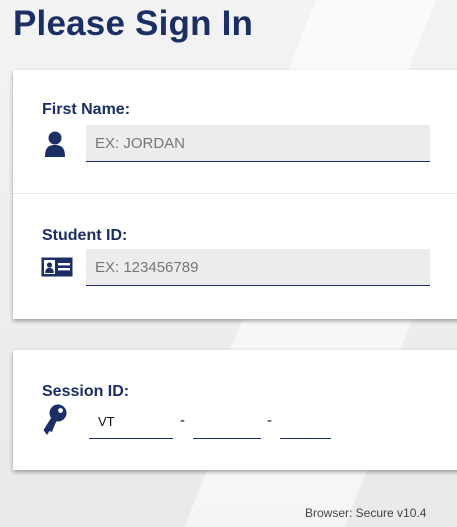 This screenshot has height=527, width=457. Describe the element at coordinates (86, 391) in the screenshot. I see `session-id-label: Session ID:` at that location.